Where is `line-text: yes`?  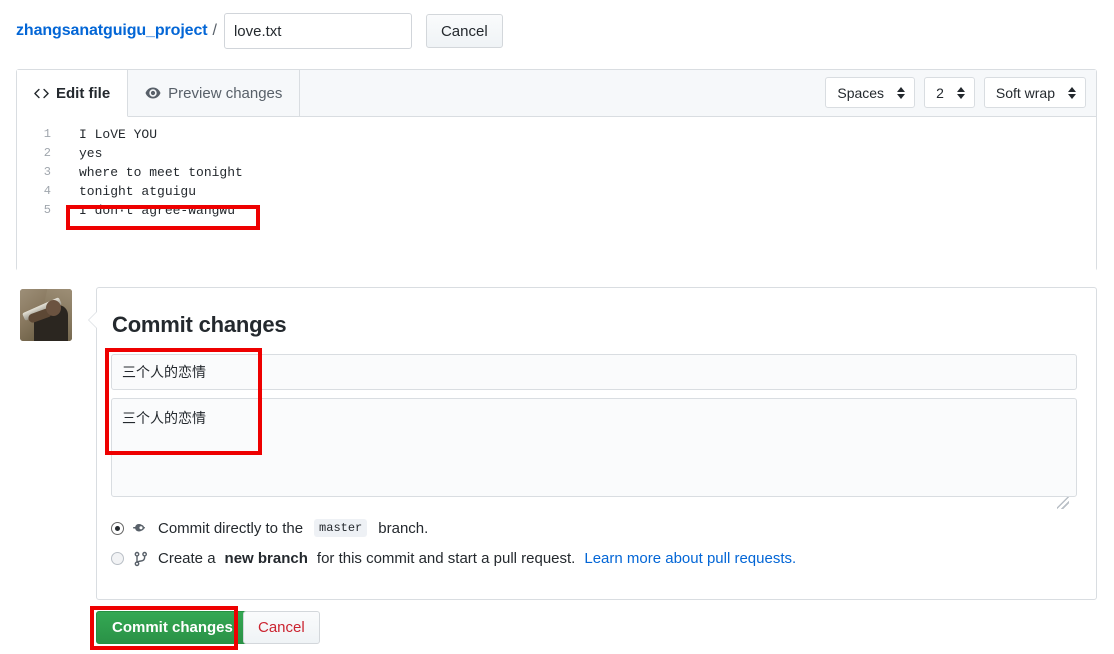
line-text: yes is located at coordinates (91, 153).